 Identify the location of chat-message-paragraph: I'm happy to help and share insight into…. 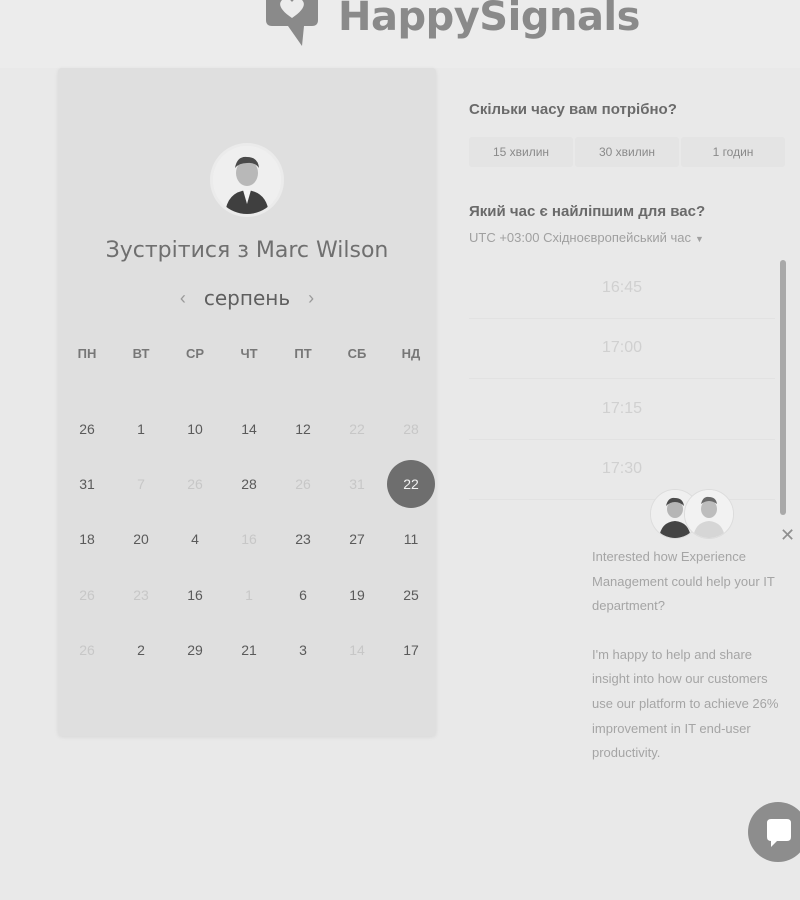
(685, 703).